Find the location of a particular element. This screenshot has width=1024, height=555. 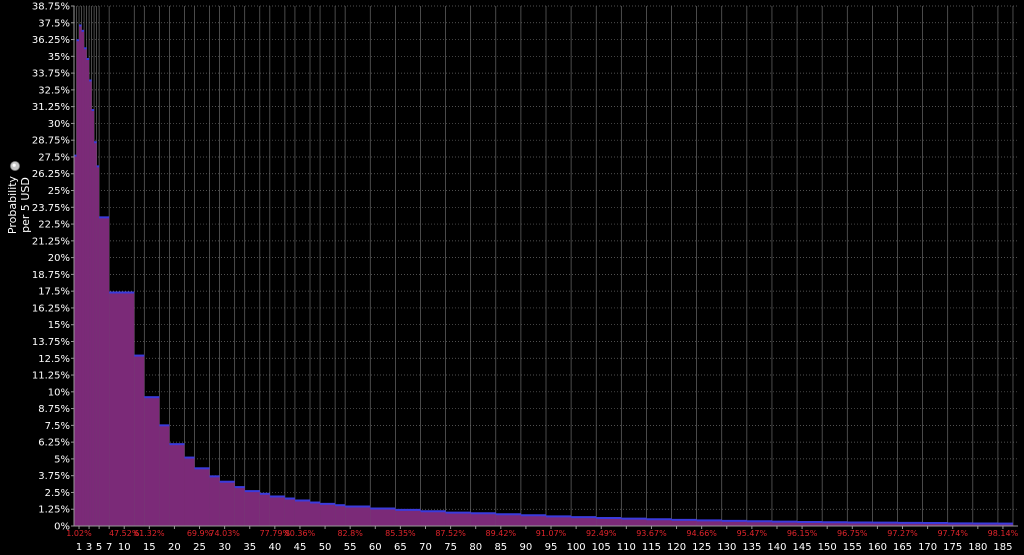

x-tick-label: 25 is located at coordinates (199, 547).